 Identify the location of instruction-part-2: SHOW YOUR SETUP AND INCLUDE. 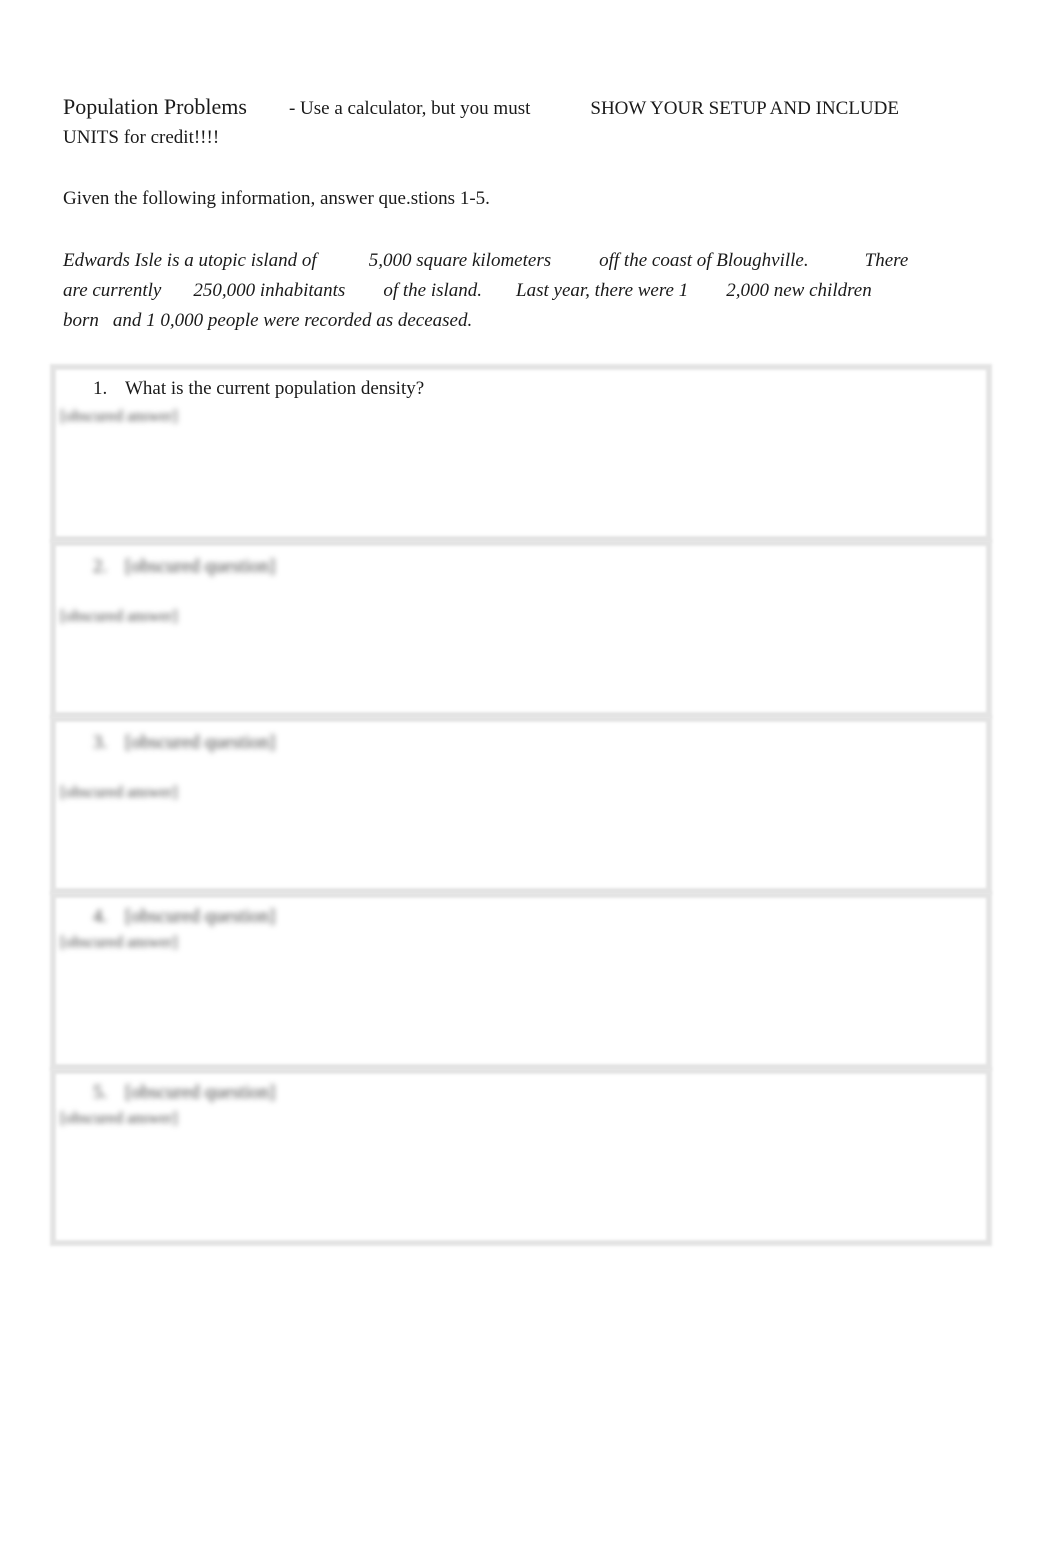
(744, 108).